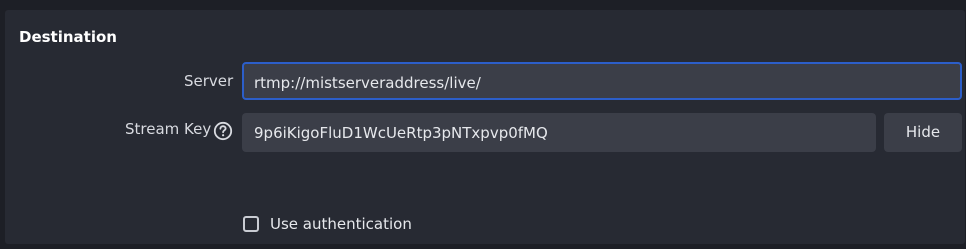 Image resolution: width=966 pixels, height=249 pixels. Describe the element at coordinates (168, 129) in the screenshot. I see `stream-key-label: Stream Key` at that location.